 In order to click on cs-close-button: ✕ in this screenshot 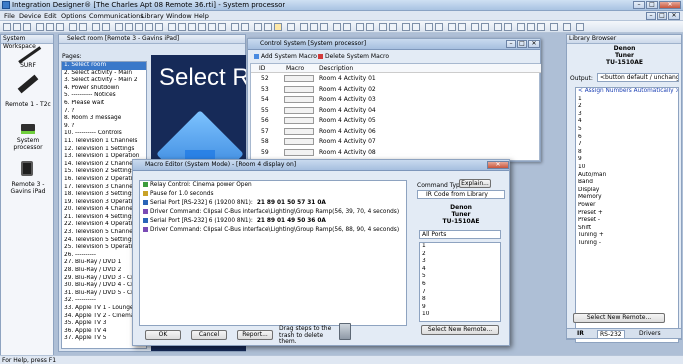, I will do `click(534, 44)`.